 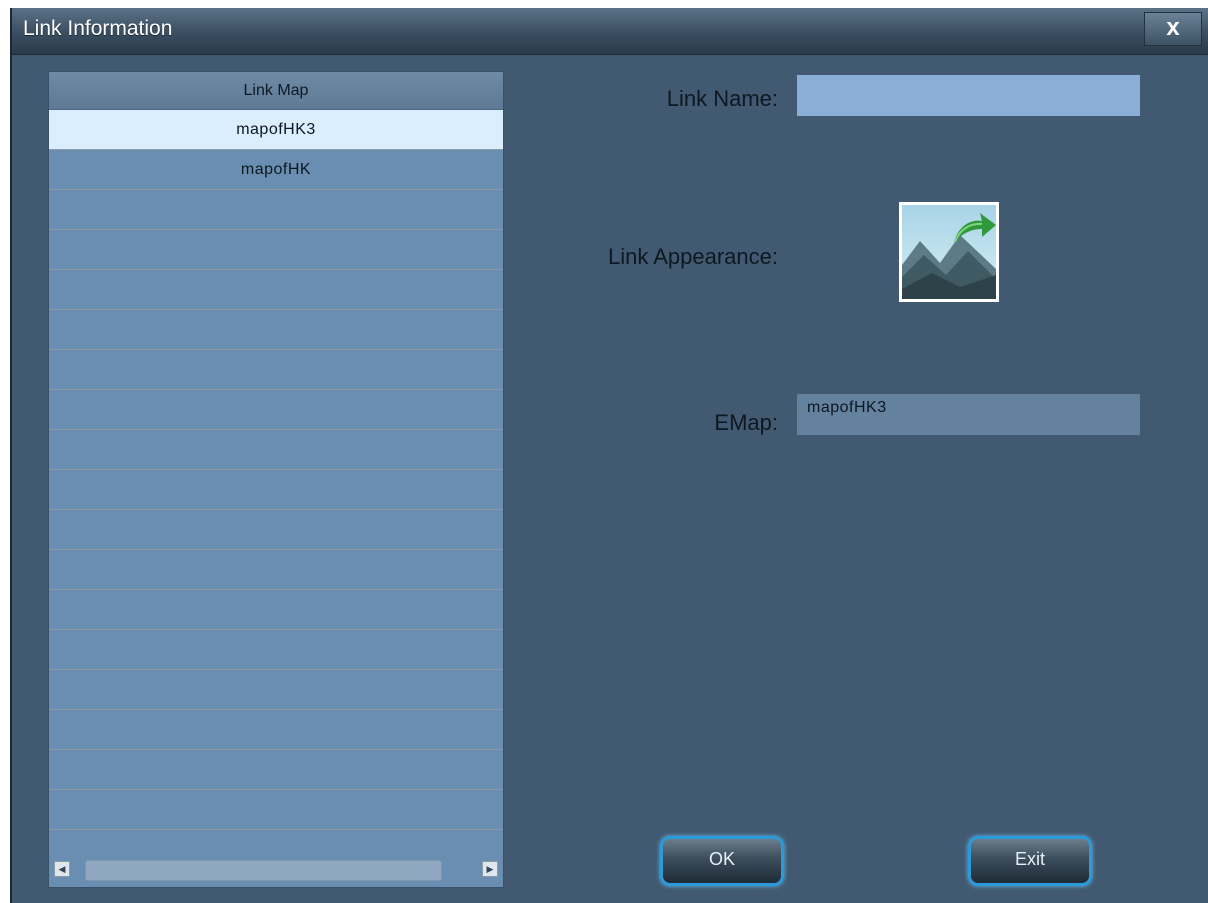 I want to click on emap-value-field: mapofHK3, so click(x=968, y=414).